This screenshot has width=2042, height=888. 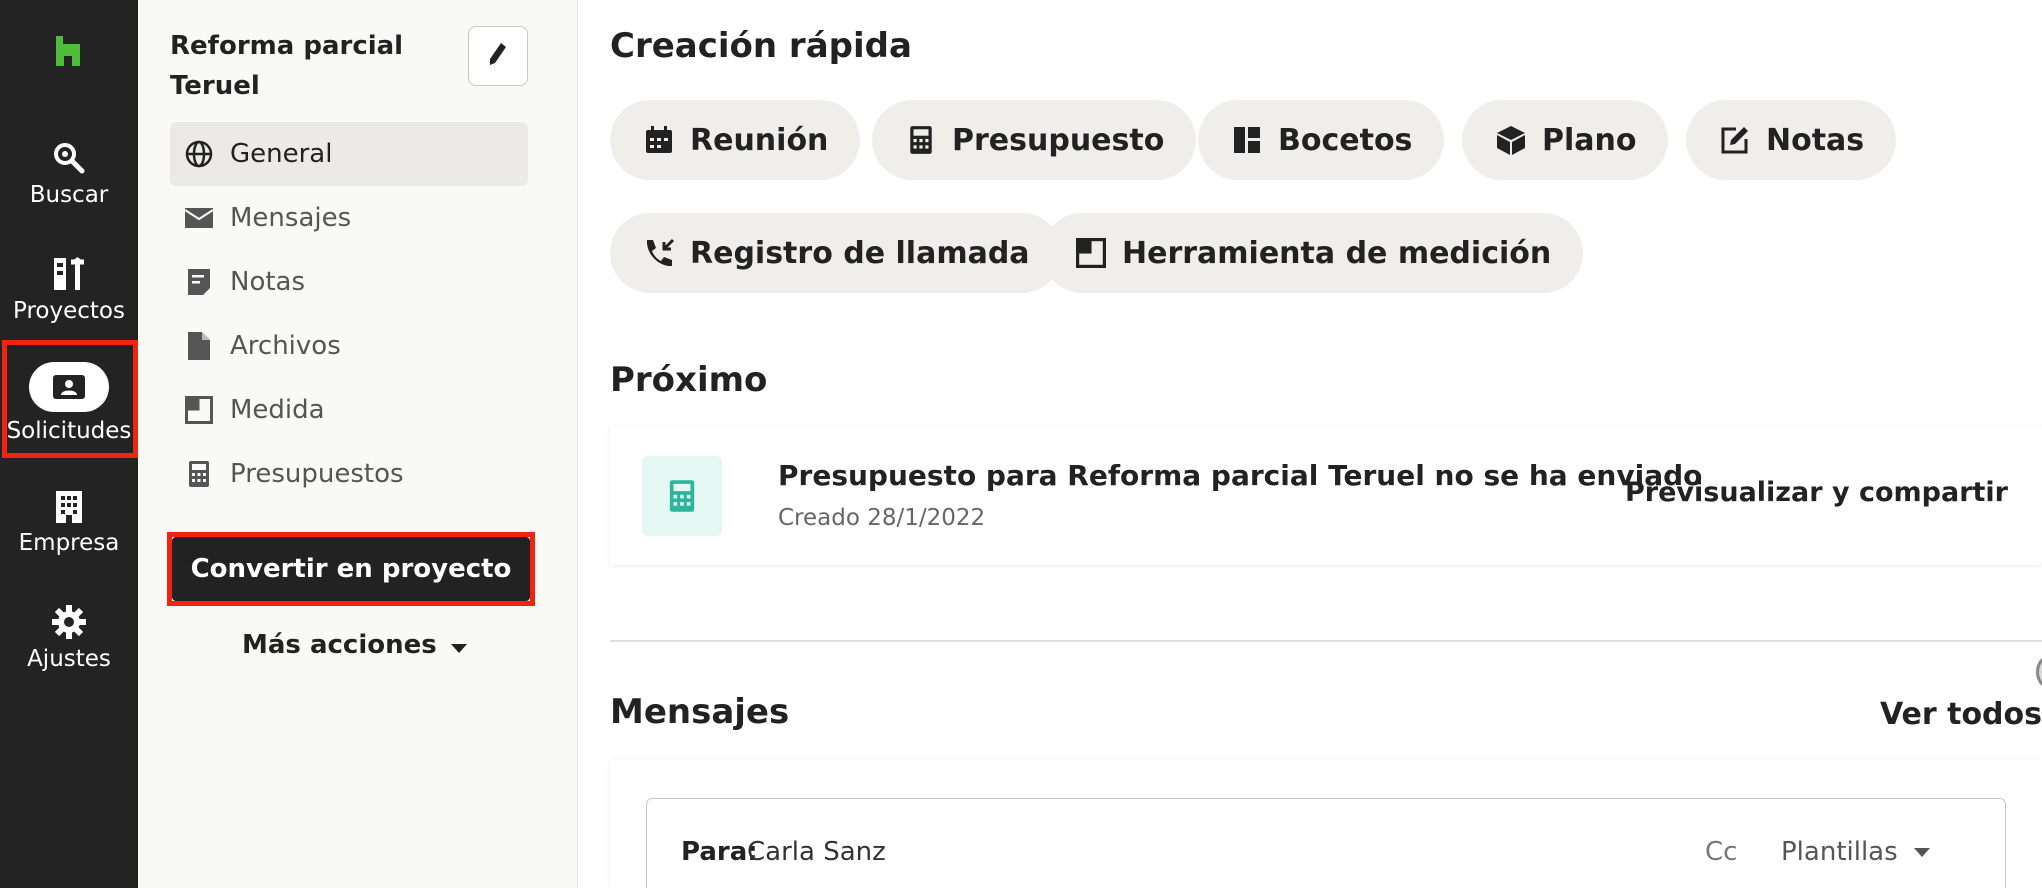 What do you see at coordinates (1735, 140) in the screenshot?
I see `edit-icon` at bounding box center [1735, 140].